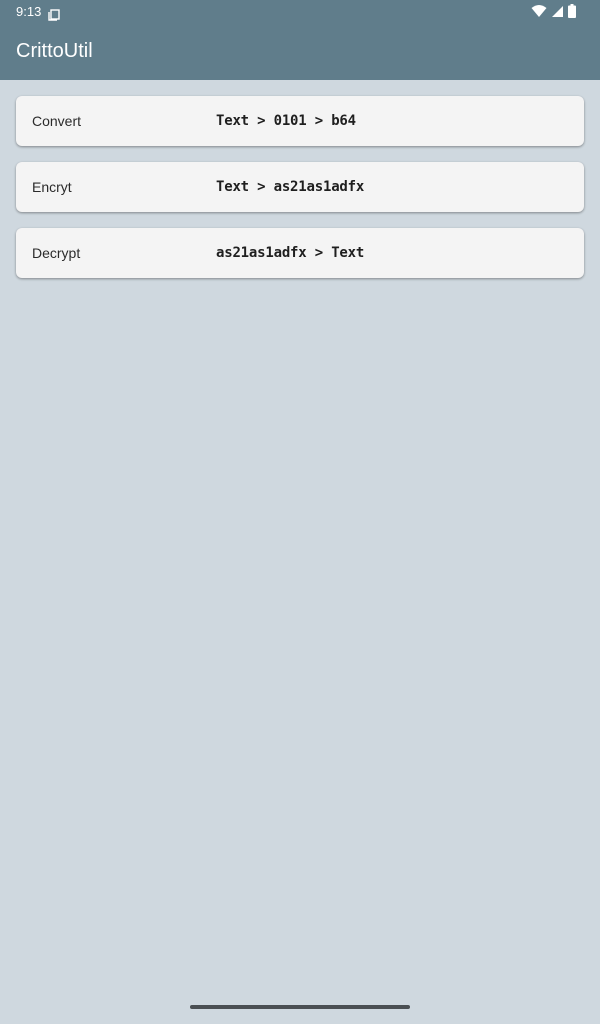 This screenshot has width=600, height=1024. I want to click on status-bar: 9:13, so click(300, 12).